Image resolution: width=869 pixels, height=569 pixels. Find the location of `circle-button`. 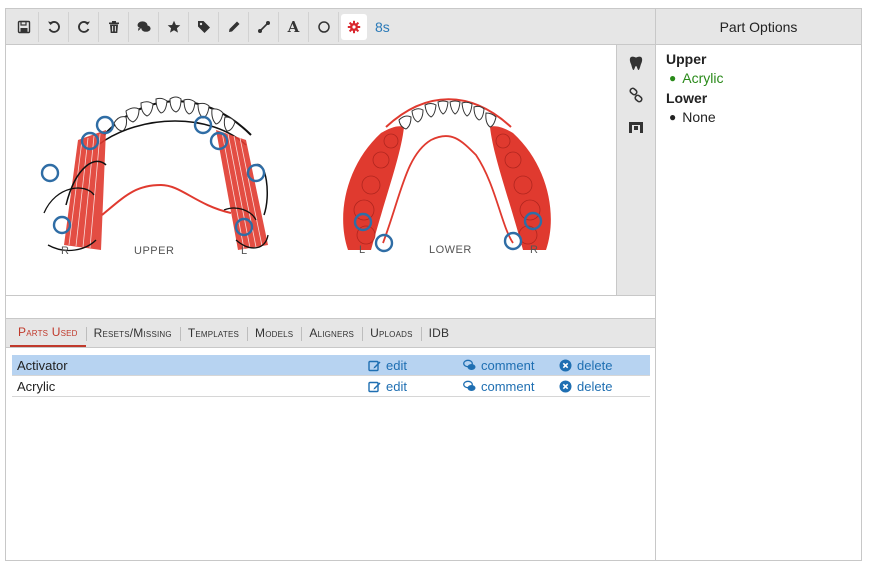

circle-button is located at coordinates (324, 26).